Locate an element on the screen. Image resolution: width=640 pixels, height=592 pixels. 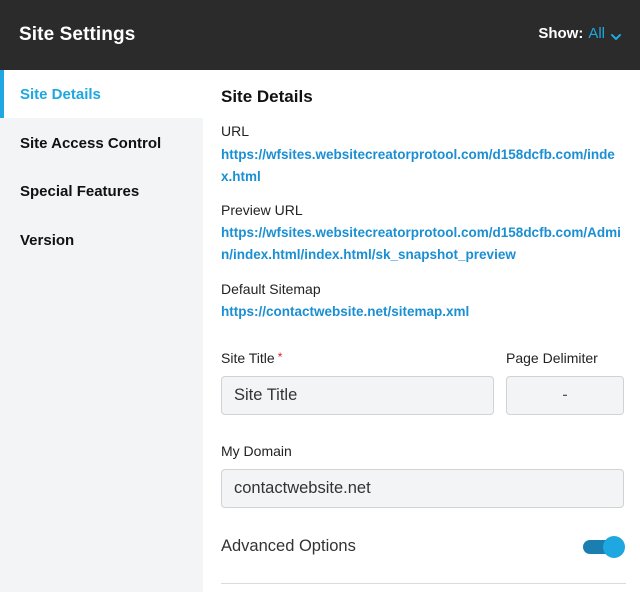
divider is located at coordinates (423, 583).